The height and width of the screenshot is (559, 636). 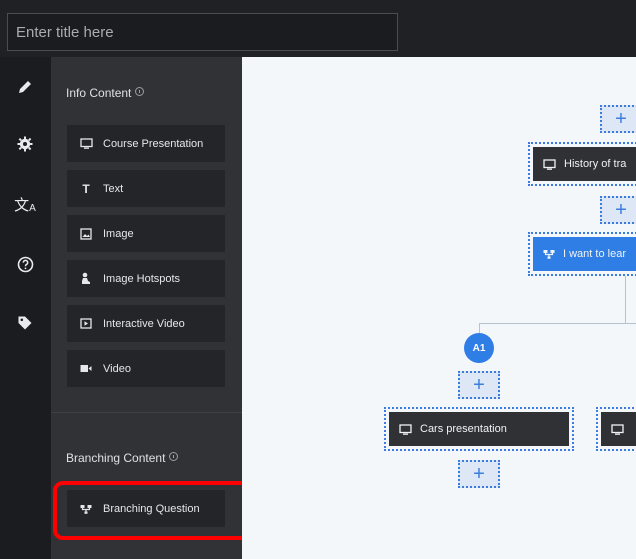 What do you see at coordinates (86, 369) in the screenshot?
I see `video-icon` at bounding box center [86, 369].